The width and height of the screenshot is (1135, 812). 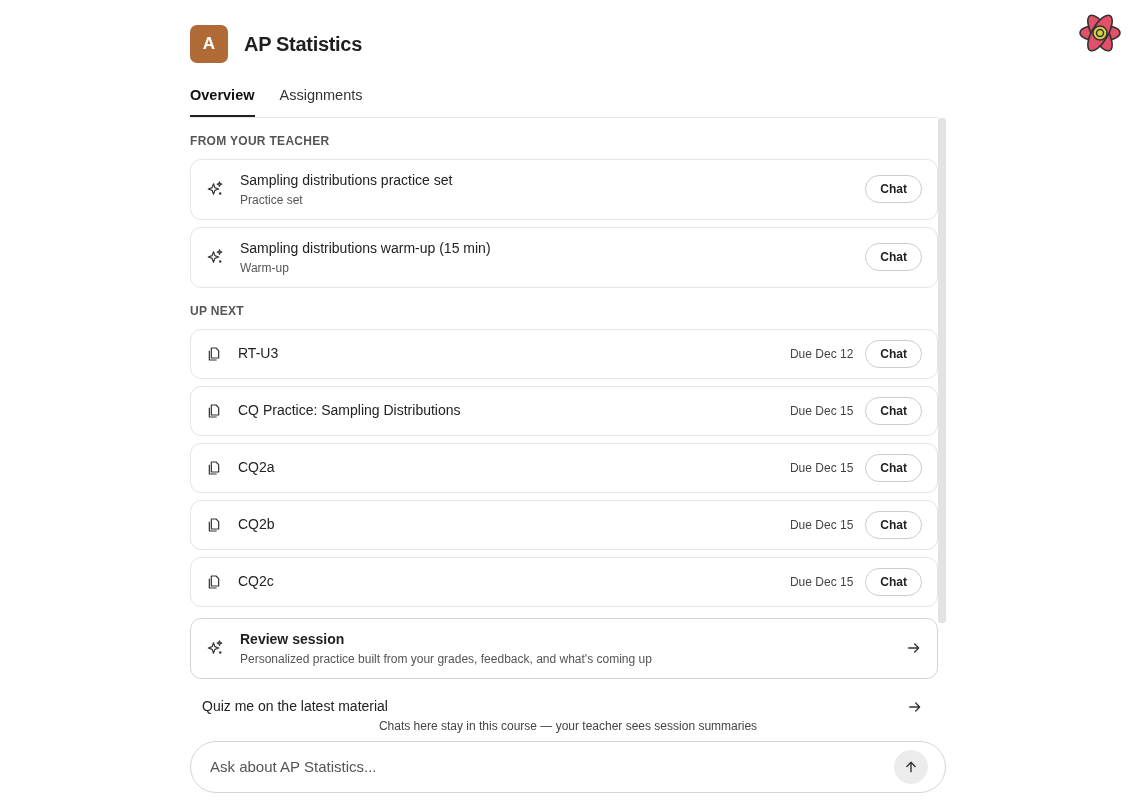 I want to click on arrow-up-icon, so click(x=911, y=766).